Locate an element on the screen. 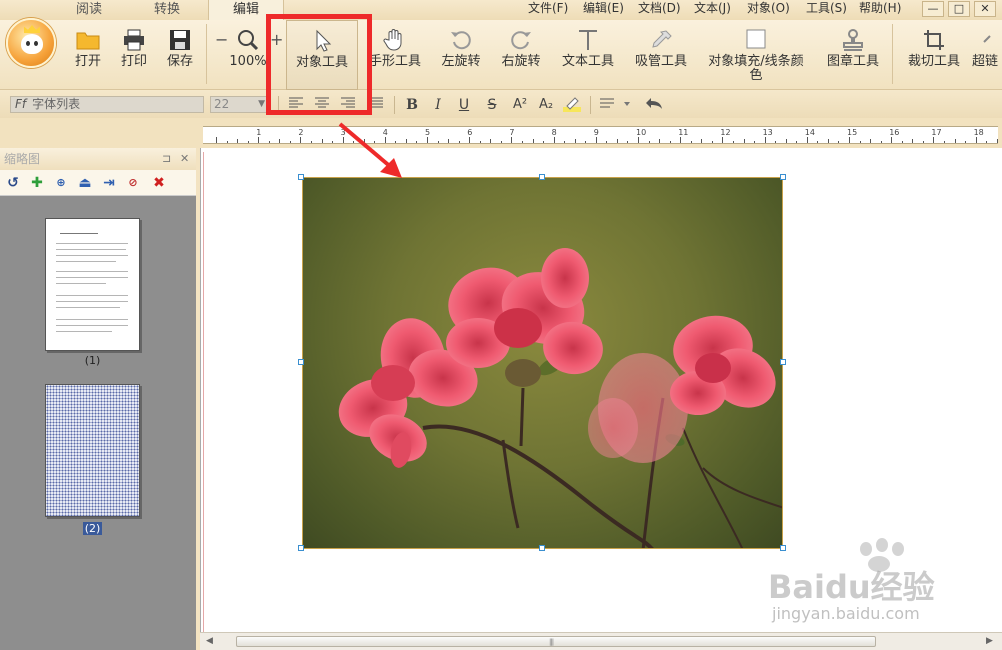 This screenshot has height=650, width=1002. font-size-select: 22 ▼ is located at coordinates (239, 104).